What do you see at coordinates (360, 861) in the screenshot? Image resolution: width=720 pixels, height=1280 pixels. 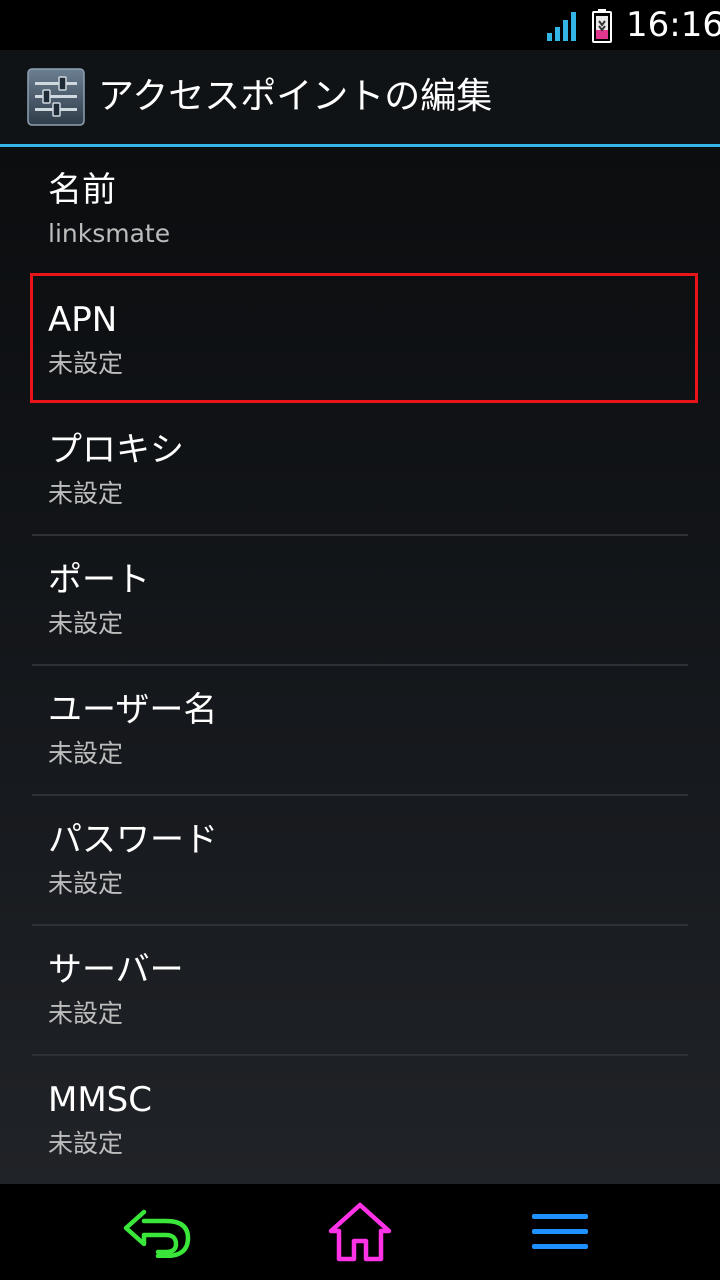 I see `pref-item-password: パスワード 未設定` at bounding box center [360, 861].